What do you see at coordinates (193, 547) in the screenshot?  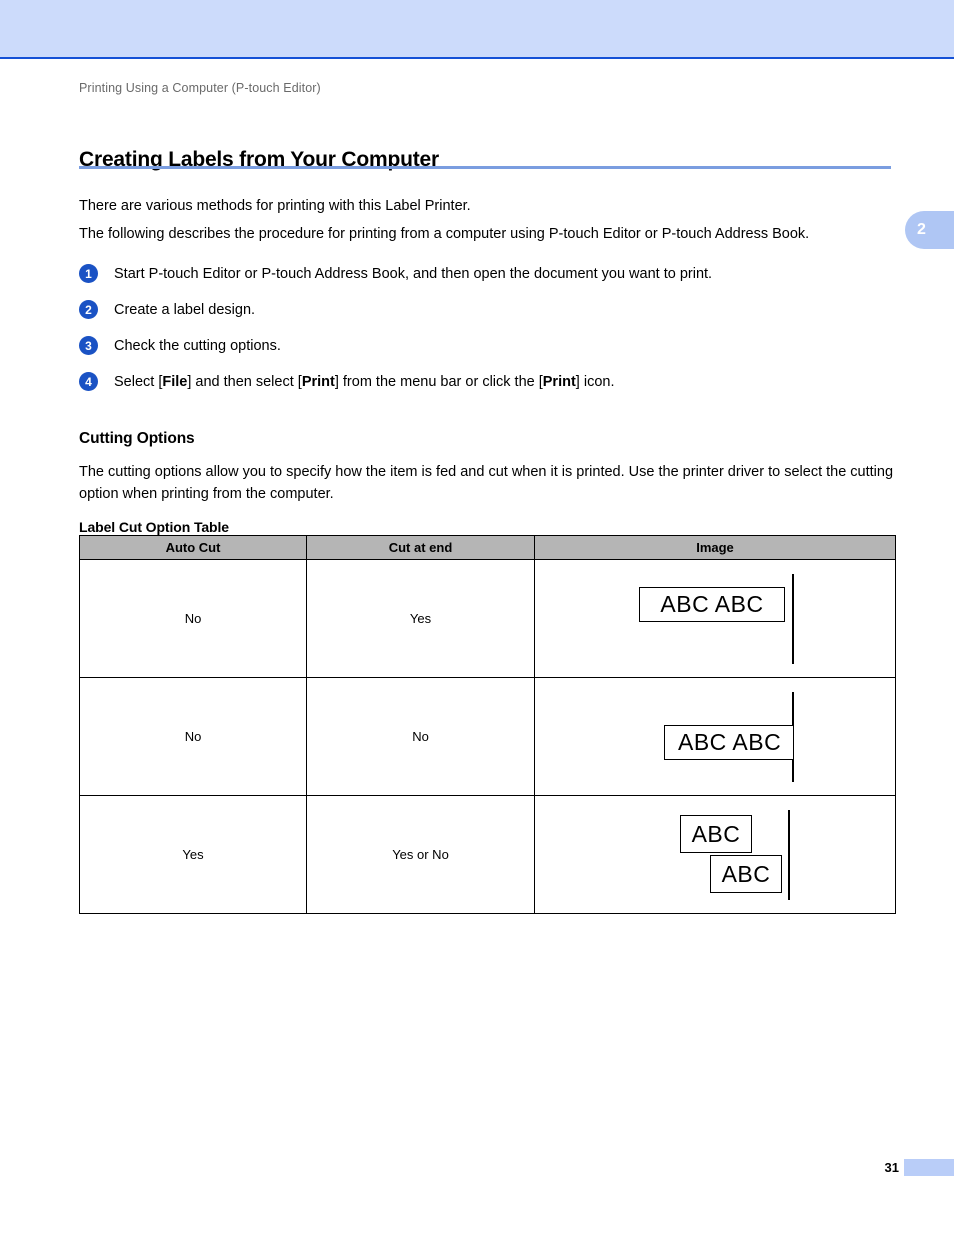 I see `column-header-auto-cut: Auto Cut` at bounding box center [193, 547].